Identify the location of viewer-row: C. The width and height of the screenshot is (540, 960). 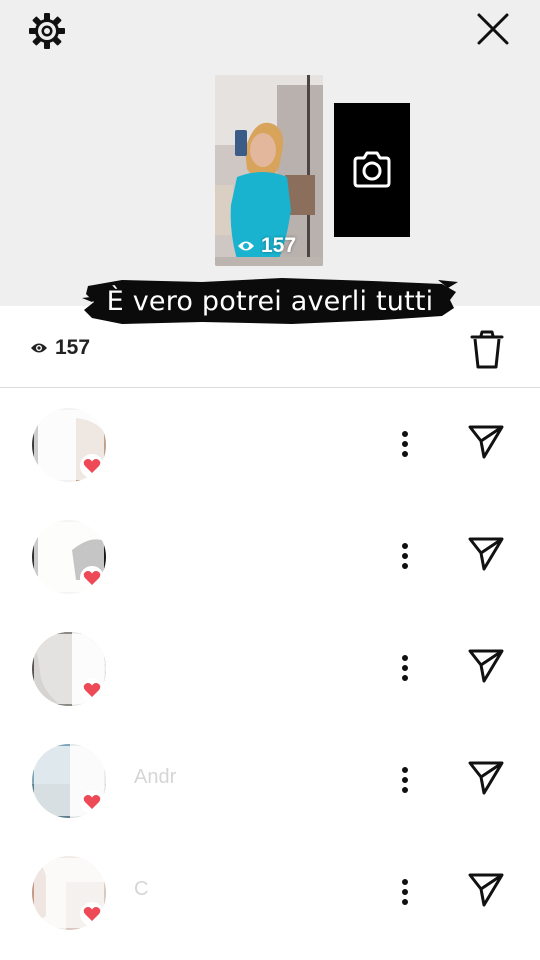
(270, 892).